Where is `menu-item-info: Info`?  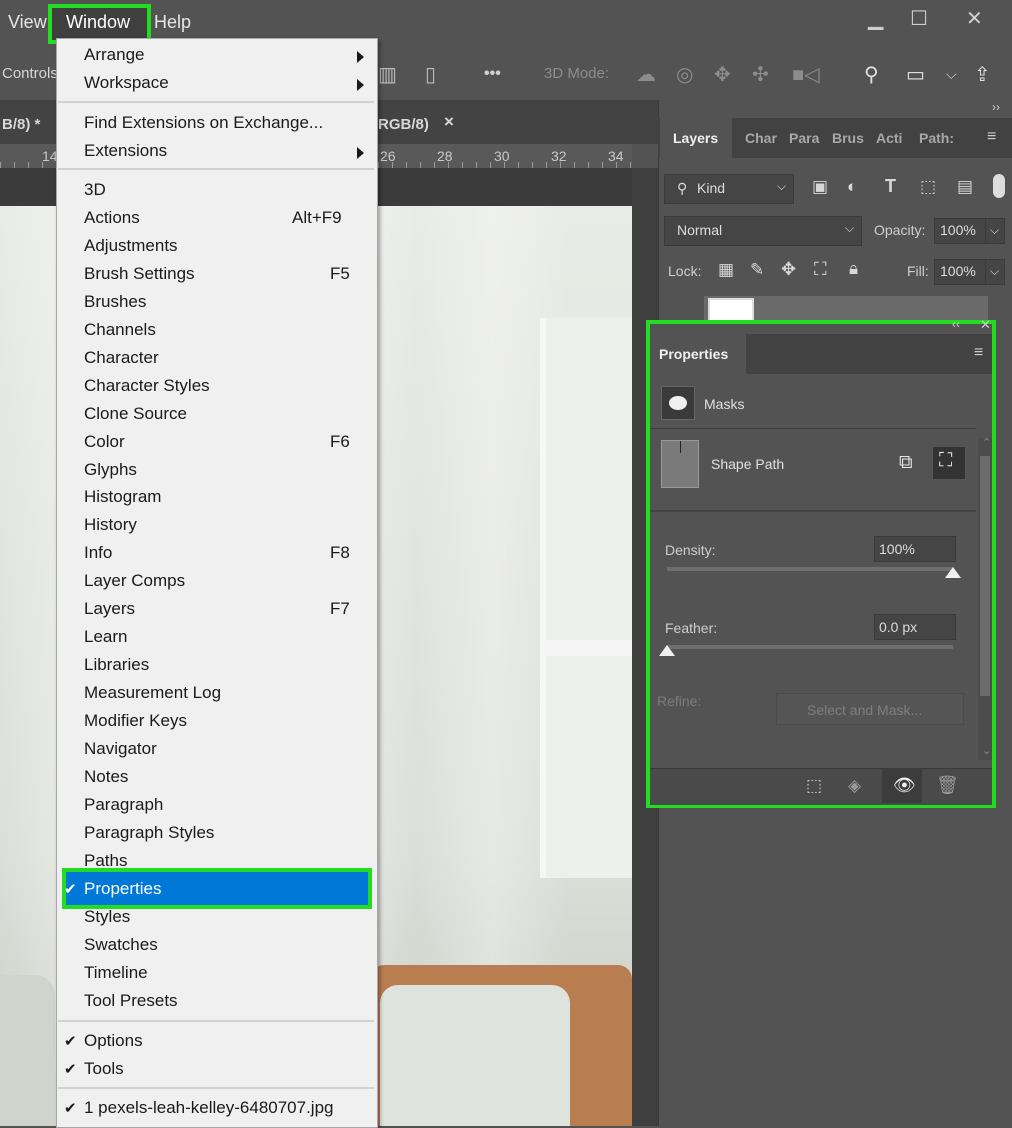 menu-item-info: Info is located at coordinates (98, 553).